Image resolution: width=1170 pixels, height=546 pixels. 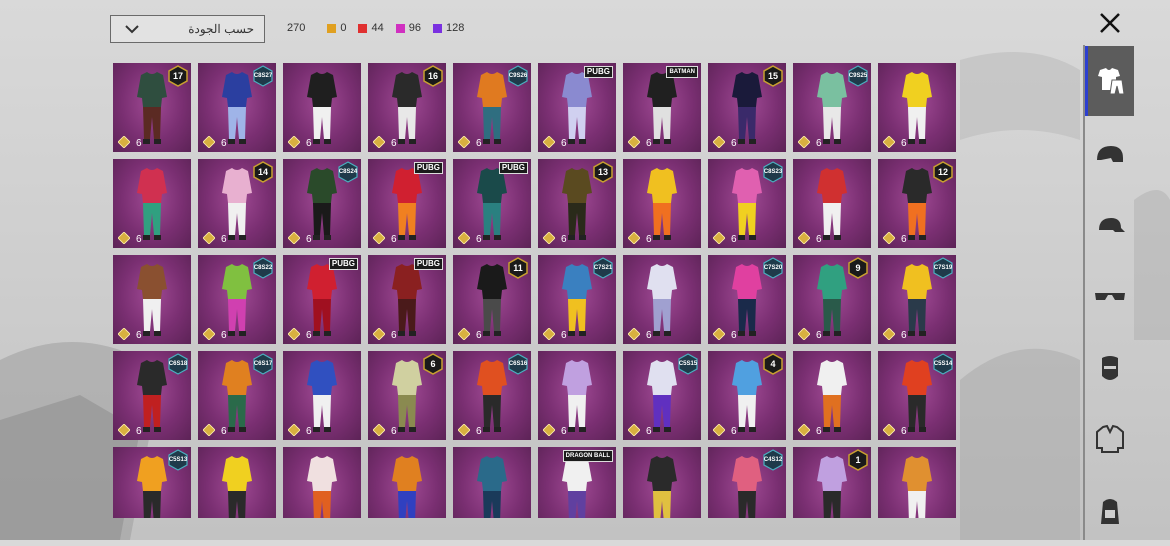 I want to click on season-badge: C9S26, so click(x=518, y=76).